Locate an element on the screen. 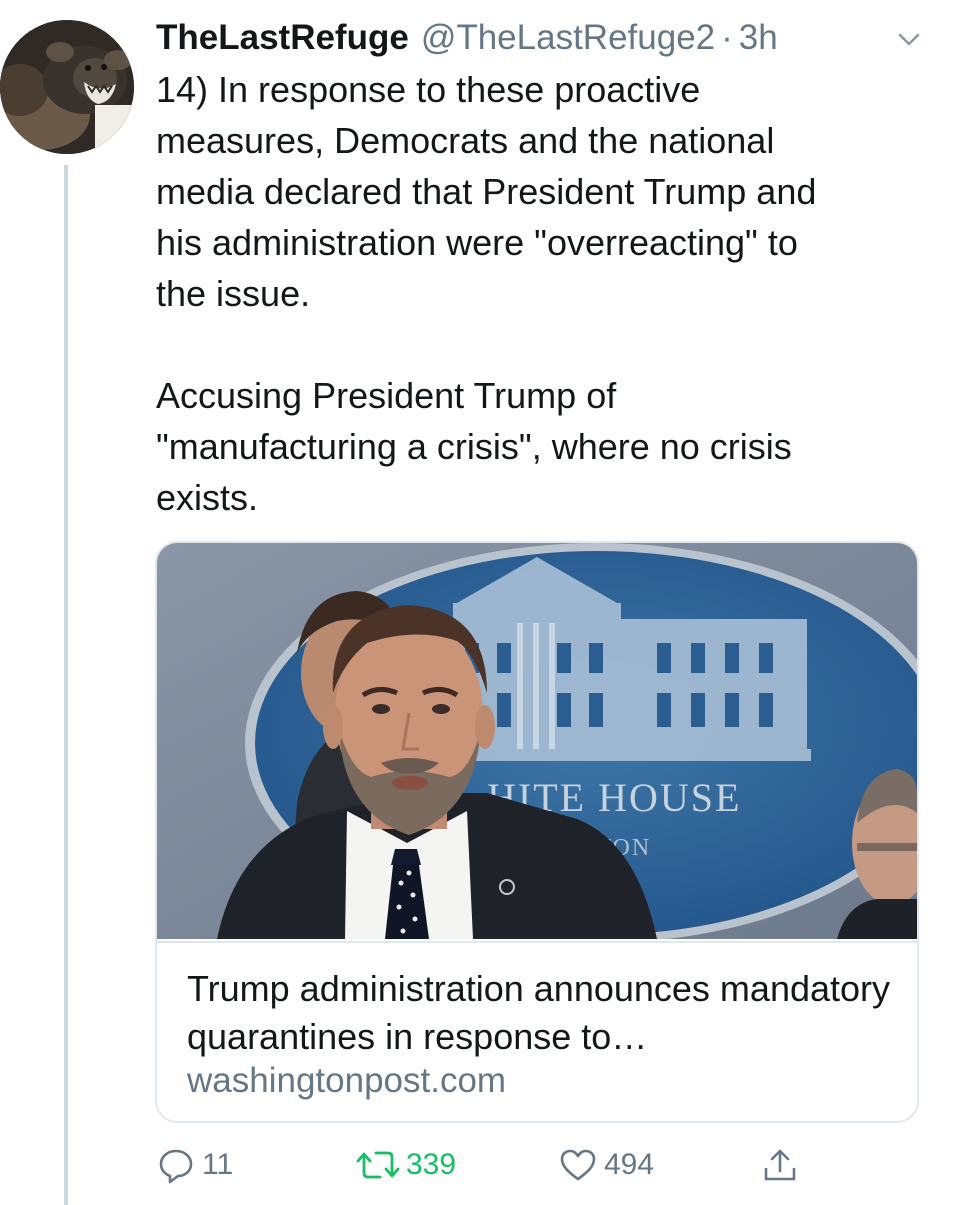  share-button is located at coordinates (780, 1165).